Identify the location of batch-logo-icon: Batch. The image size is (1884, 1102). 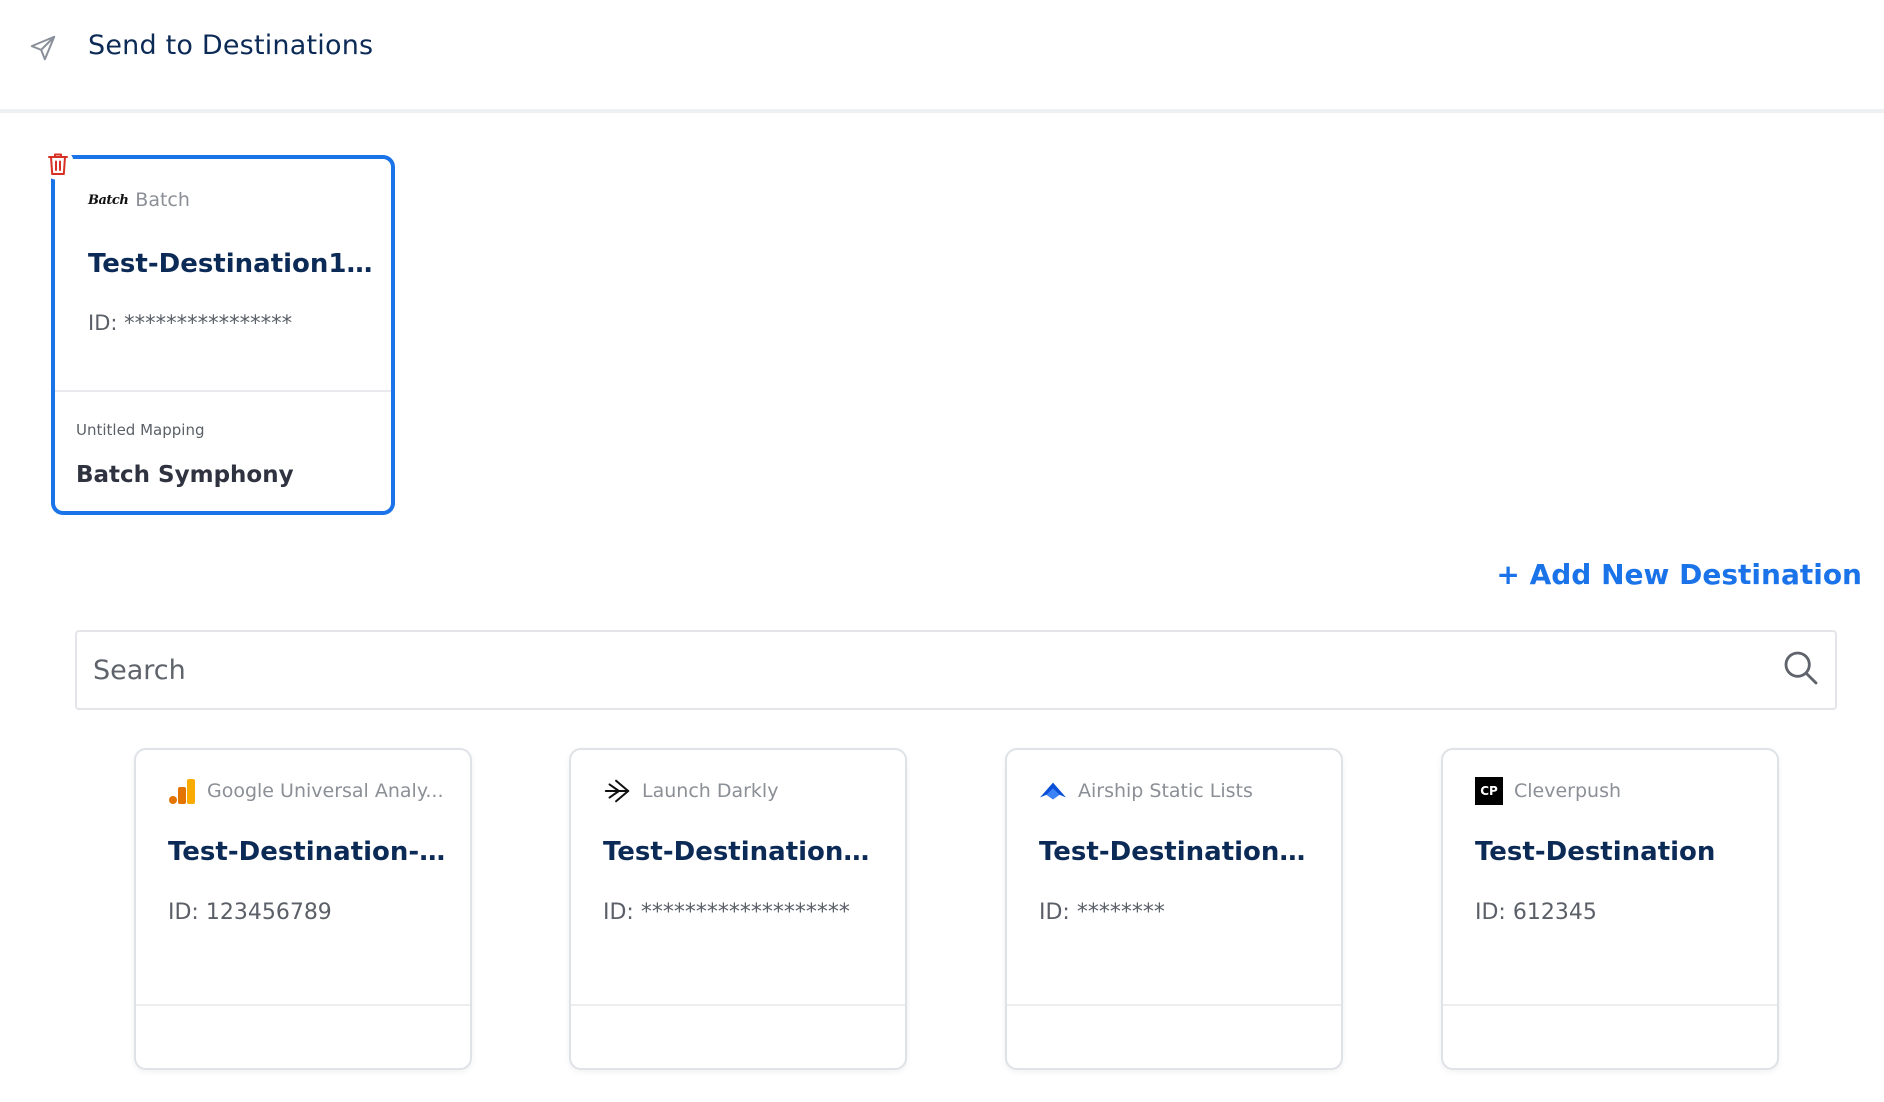
(108, 200).